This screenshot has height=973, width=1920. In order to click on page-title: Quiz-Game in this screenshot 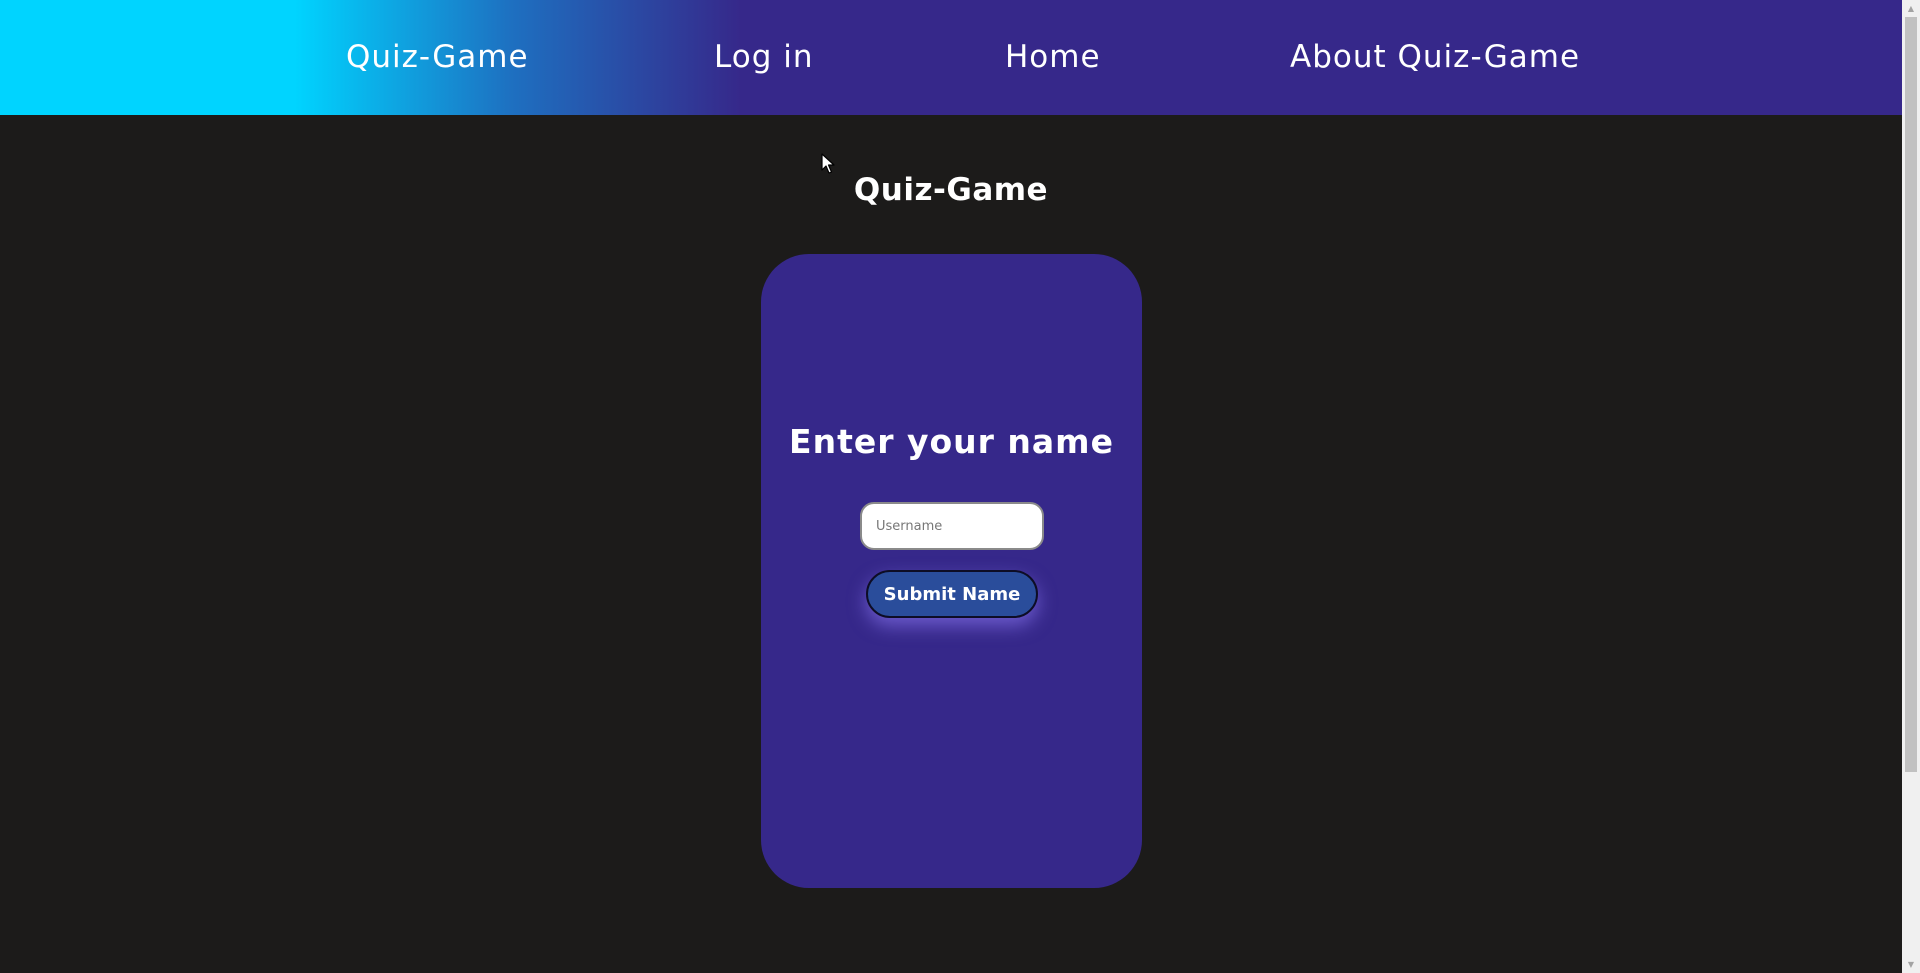, I will do `click(951, 190)`.